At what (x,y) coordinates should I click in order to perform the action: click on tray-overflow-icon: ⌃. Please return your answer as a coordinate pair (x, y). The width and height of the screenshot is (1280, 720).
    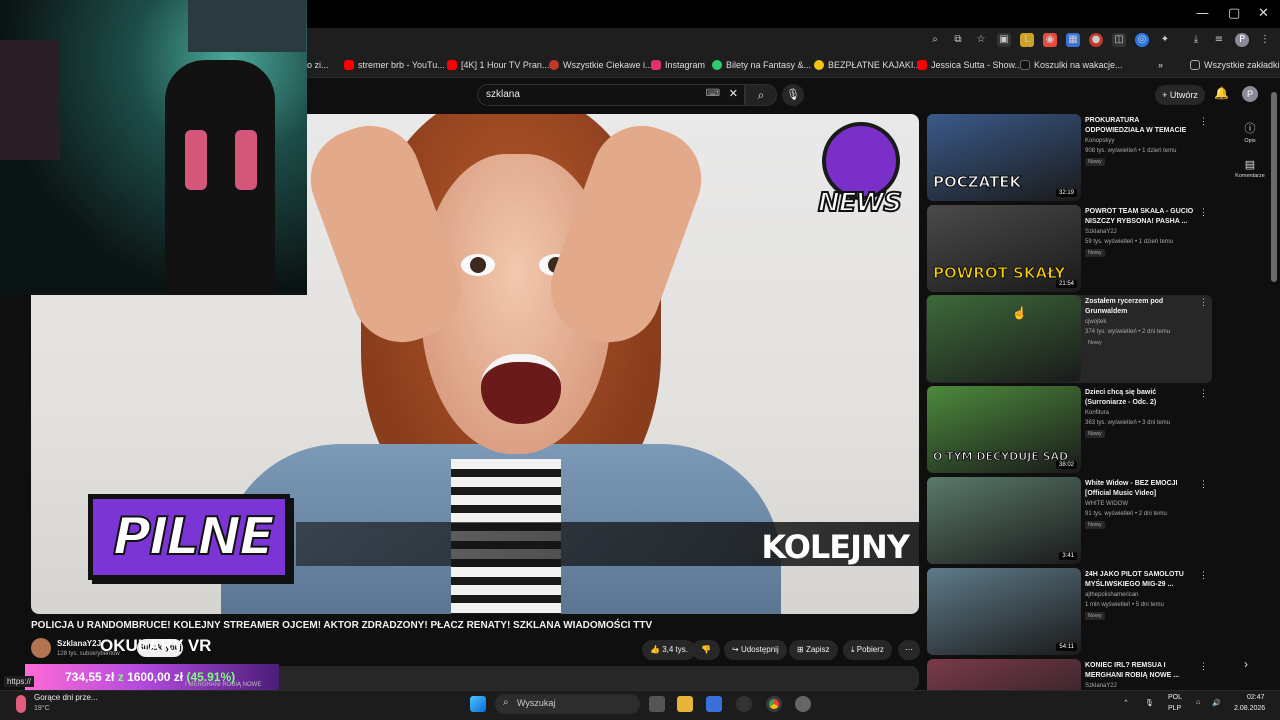
    Looking at the image, I should click on (1126, 703).